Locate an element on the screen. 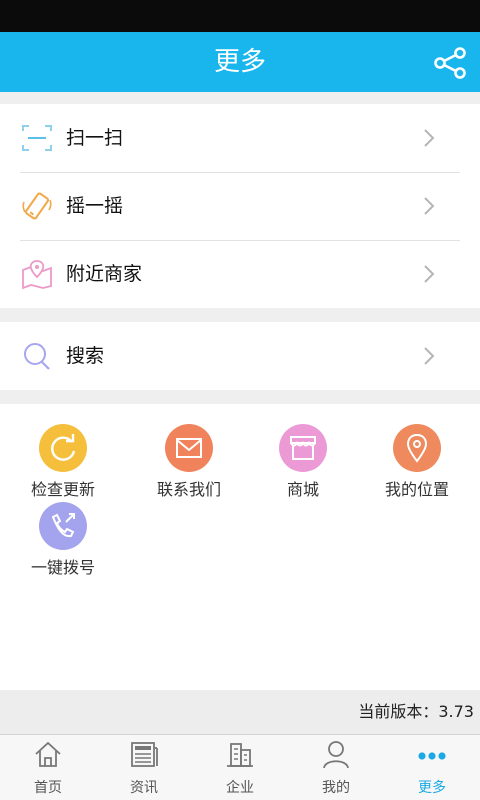 The width and height of the screenshot is (480, 800). menu-row-scan: 扫一扫 is located at coordinates (240, 138).